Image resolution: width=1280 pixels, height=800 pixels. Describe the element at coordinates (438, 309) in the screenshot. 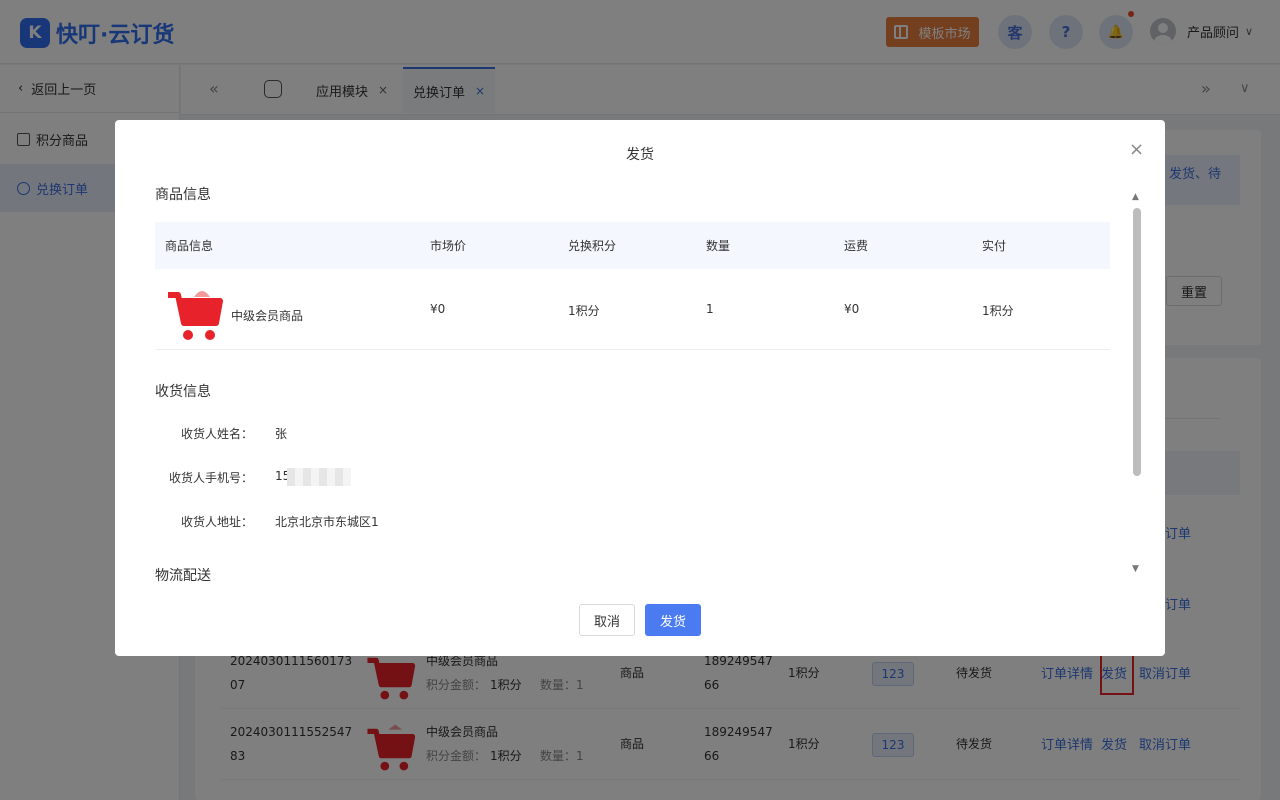

I see `market-price: ¥0` at that location.